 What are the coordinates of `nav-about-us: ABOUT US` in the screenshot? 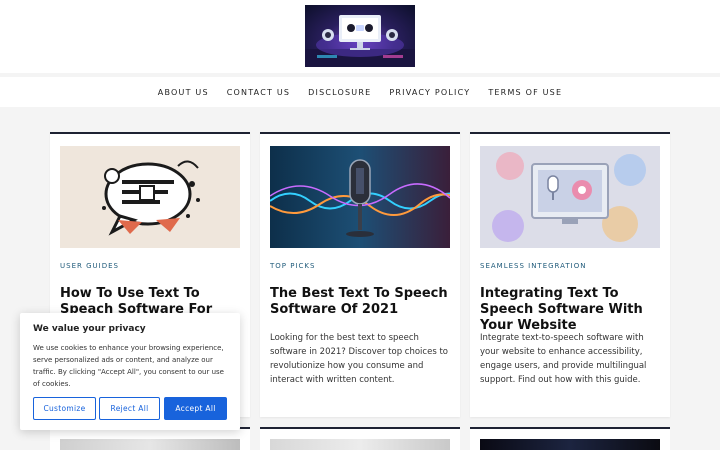 It's located at (183, 92).